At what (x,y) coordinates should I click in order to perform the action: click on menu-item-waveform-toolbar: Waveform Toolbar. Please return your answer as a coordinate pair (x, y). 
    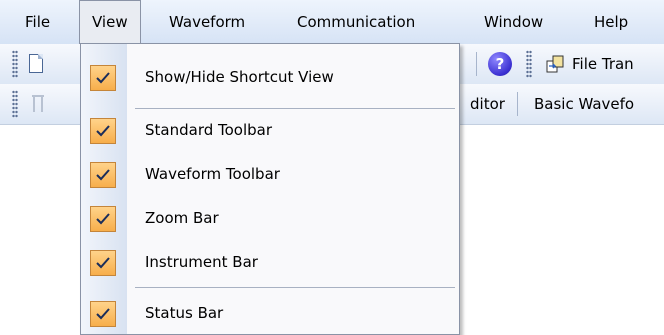
    Looking at the image, I should click on (270, 174).